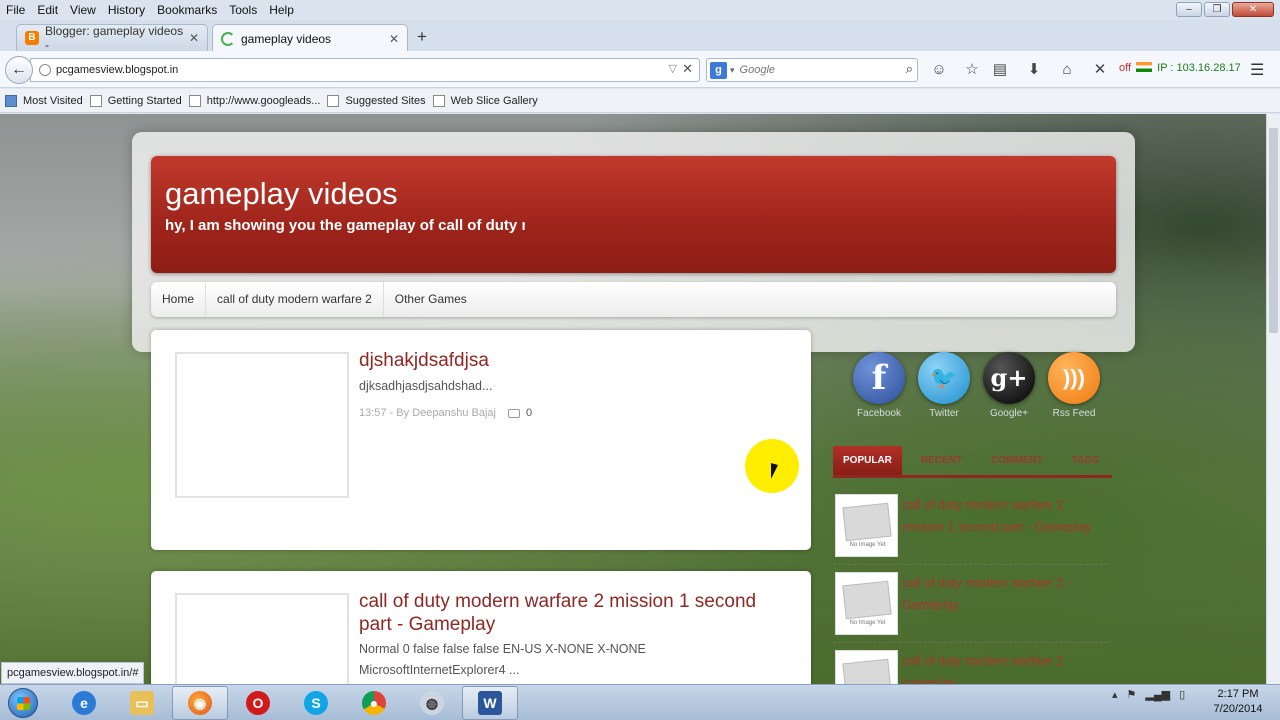  What do you see at coordinates (295, 299) in the screenshot?
I see `nav-cod-mw2: call of duty modern warfare 2` at bounding box center [295, 299].